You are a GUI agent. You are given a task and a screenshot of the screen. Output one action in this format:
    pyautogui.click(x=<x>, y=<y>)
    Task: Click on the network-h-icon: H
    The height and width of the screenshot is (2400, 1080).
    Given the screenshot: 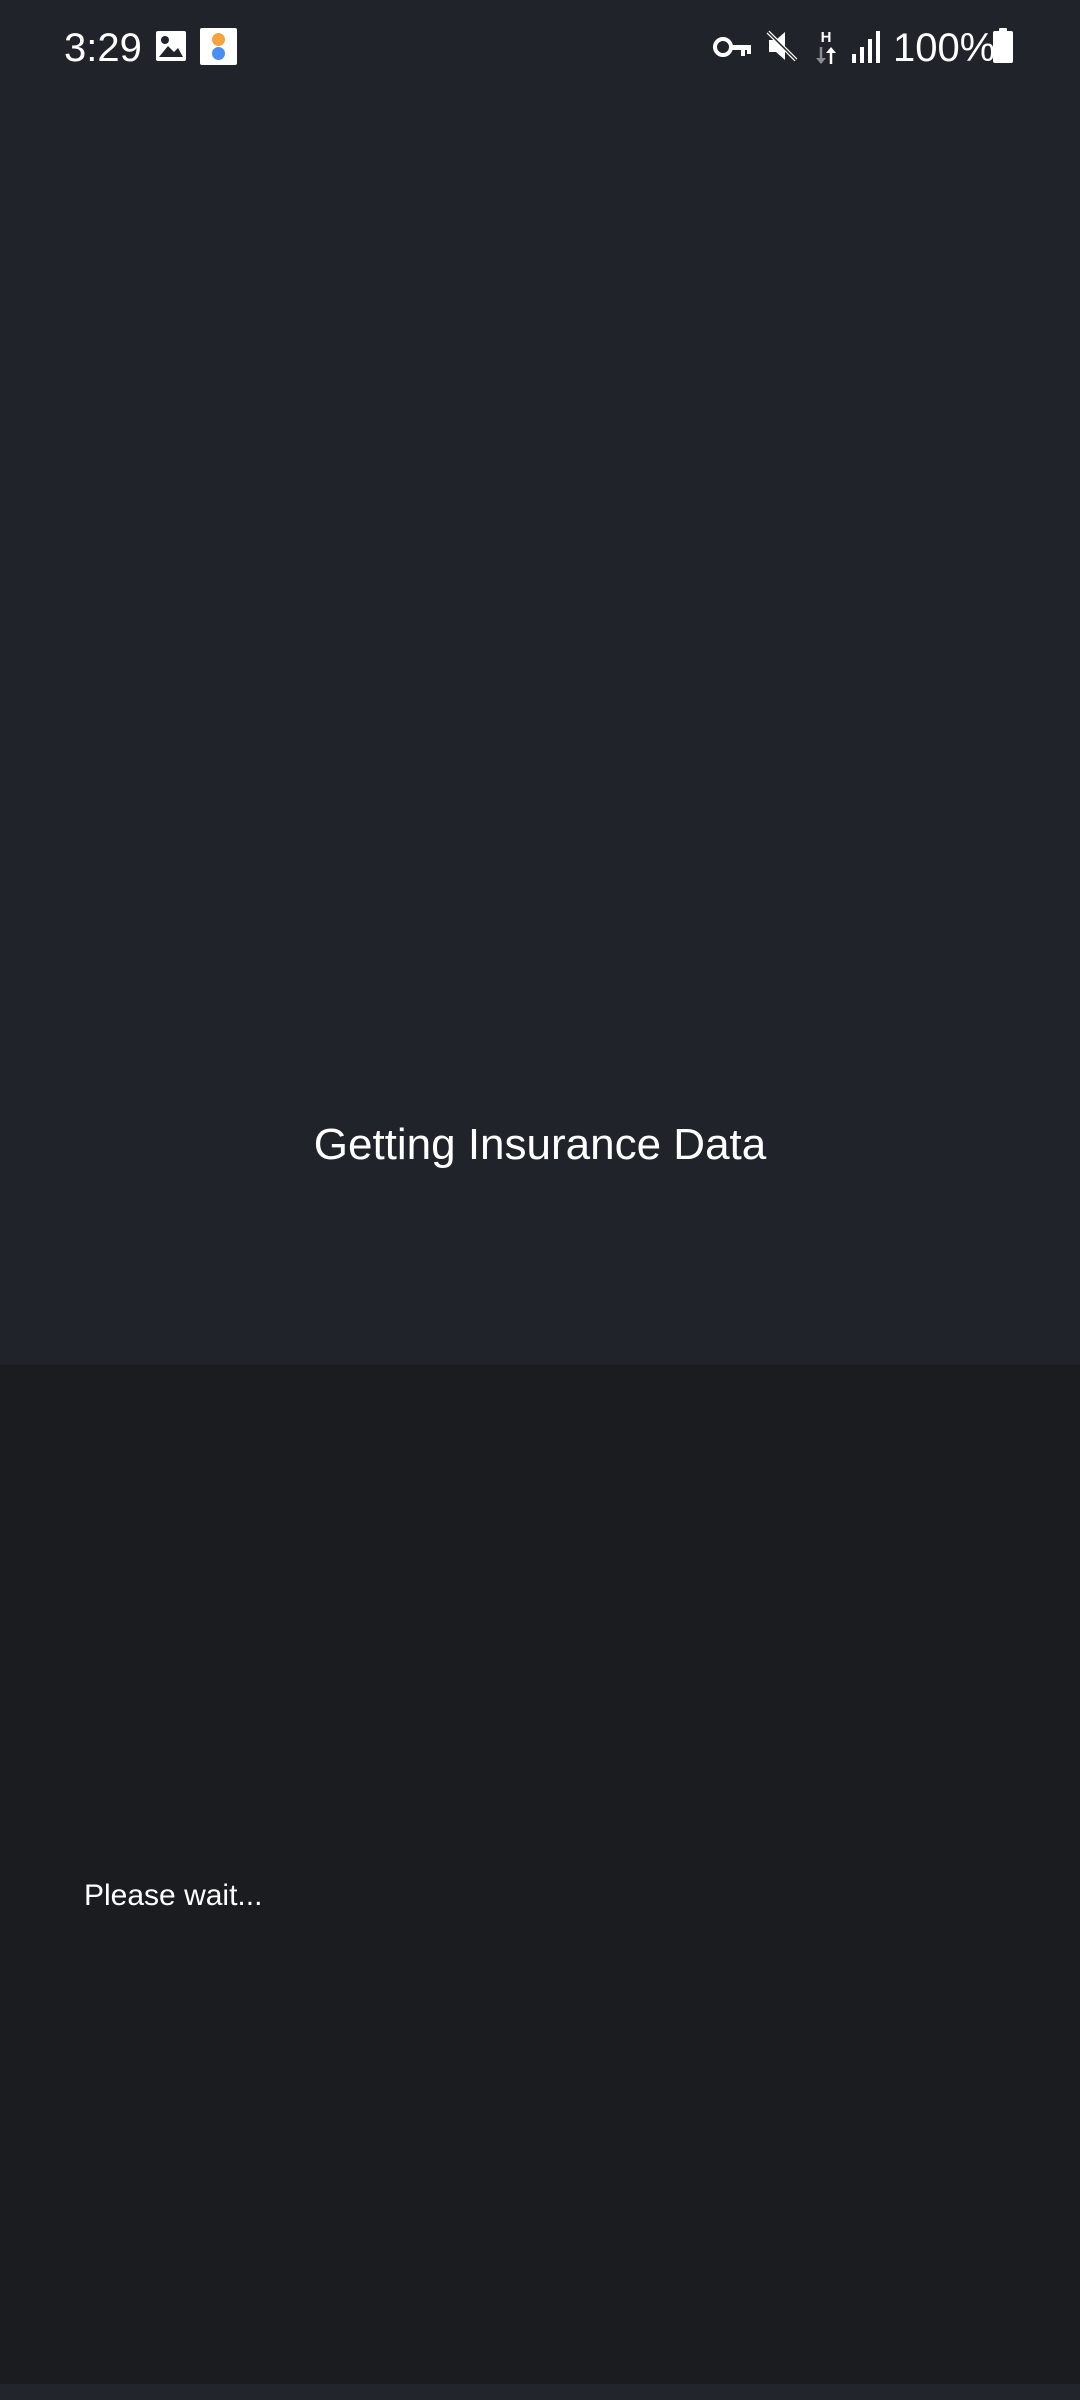 What is the action you would take?
    pyautogui.click(x=826, y=46)
    